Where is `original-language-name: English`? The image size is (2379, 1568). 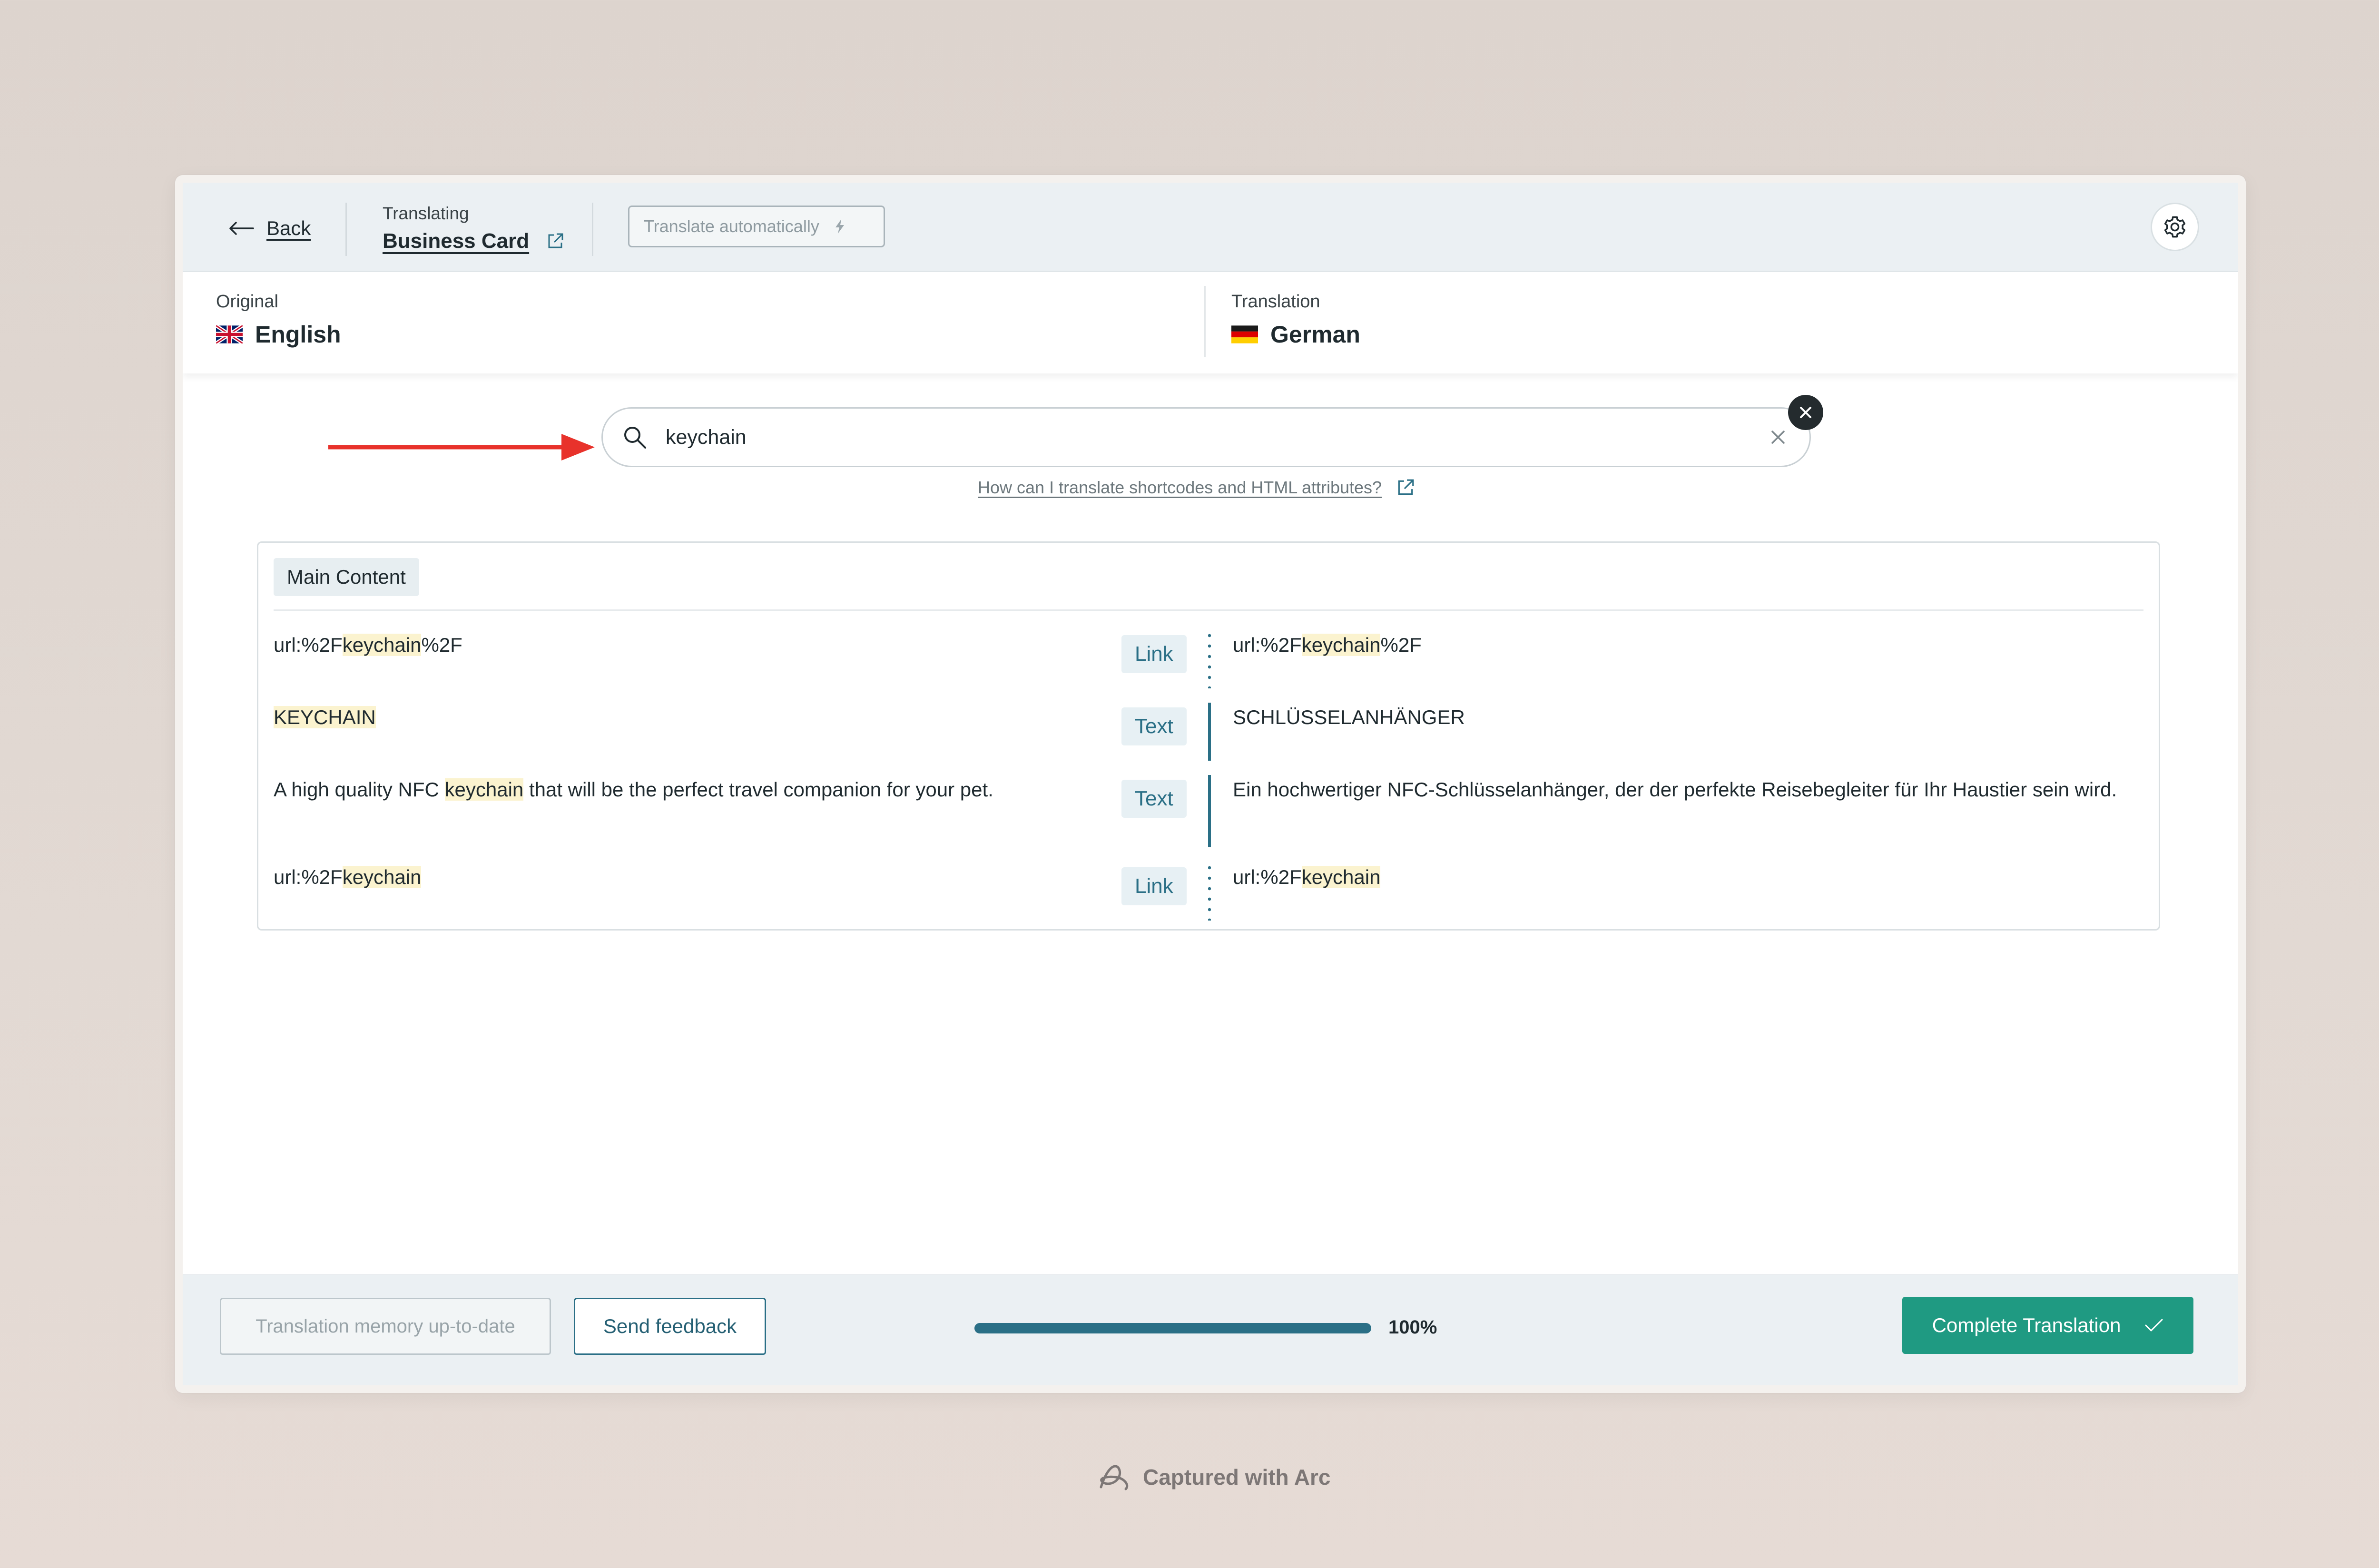
original-language-name: English is located at coordinates (298, 334).